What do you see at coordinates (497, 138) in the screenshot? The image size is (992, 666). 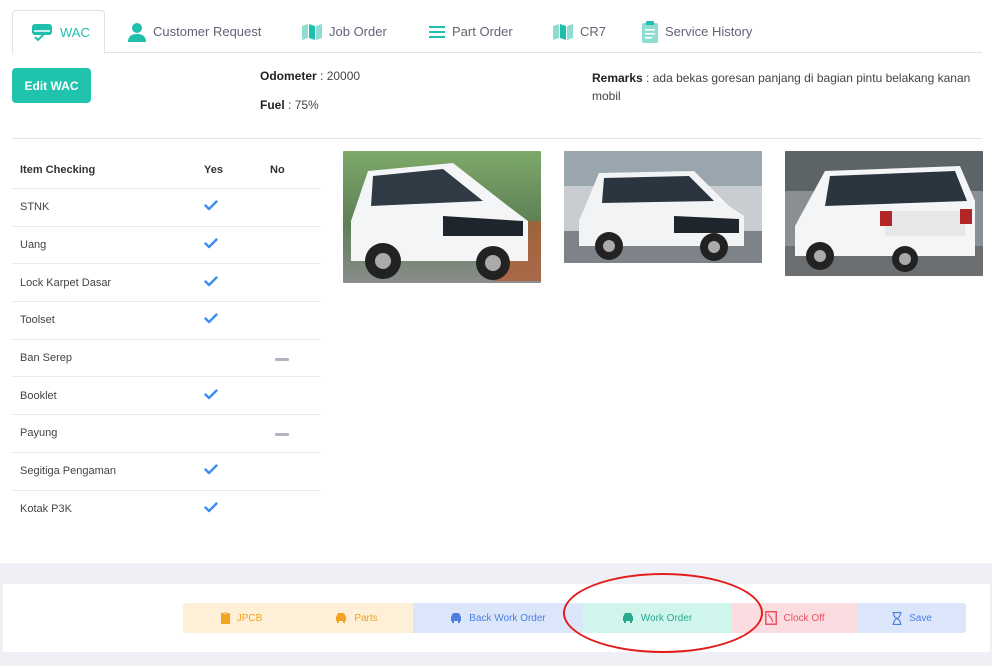 I see `divider` at bounding box center [497, 138].